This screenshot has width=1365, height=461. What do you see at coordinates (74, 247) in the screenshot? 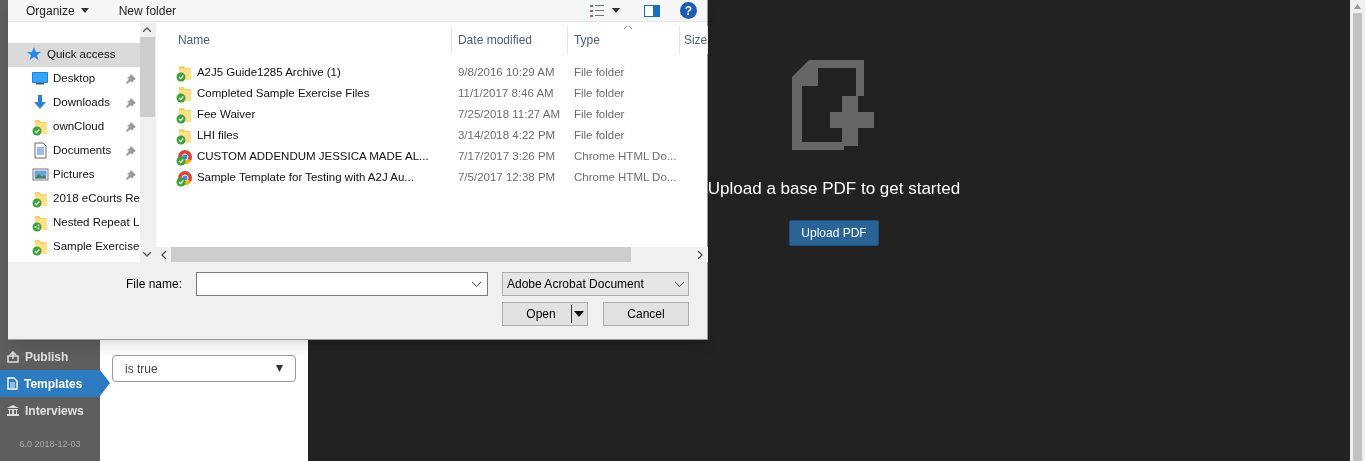
I see `nav-item: Sample Exercise` at bounding box center [74, 247].